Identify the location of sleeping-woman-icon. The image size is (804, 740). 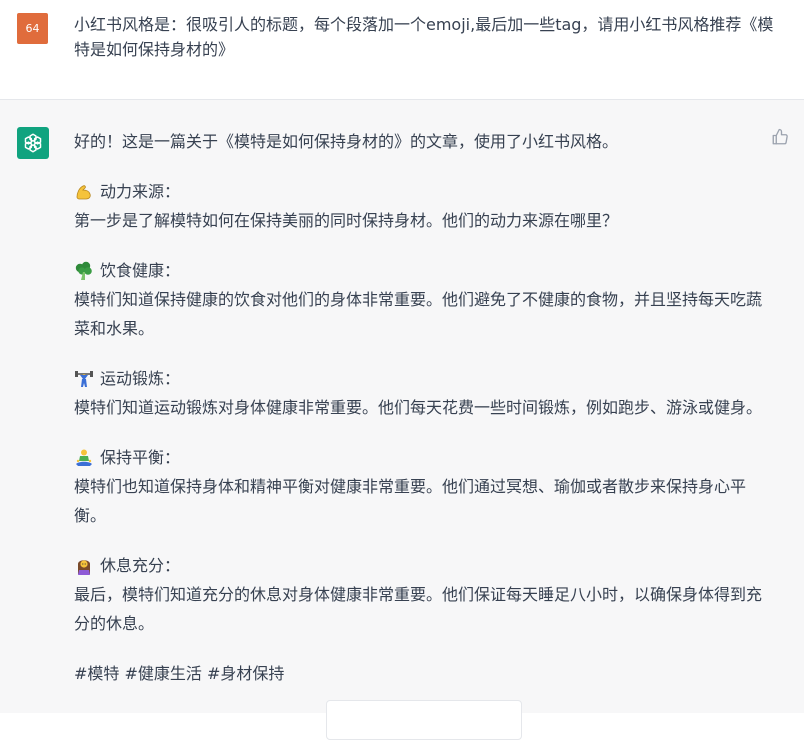
(84, 566).